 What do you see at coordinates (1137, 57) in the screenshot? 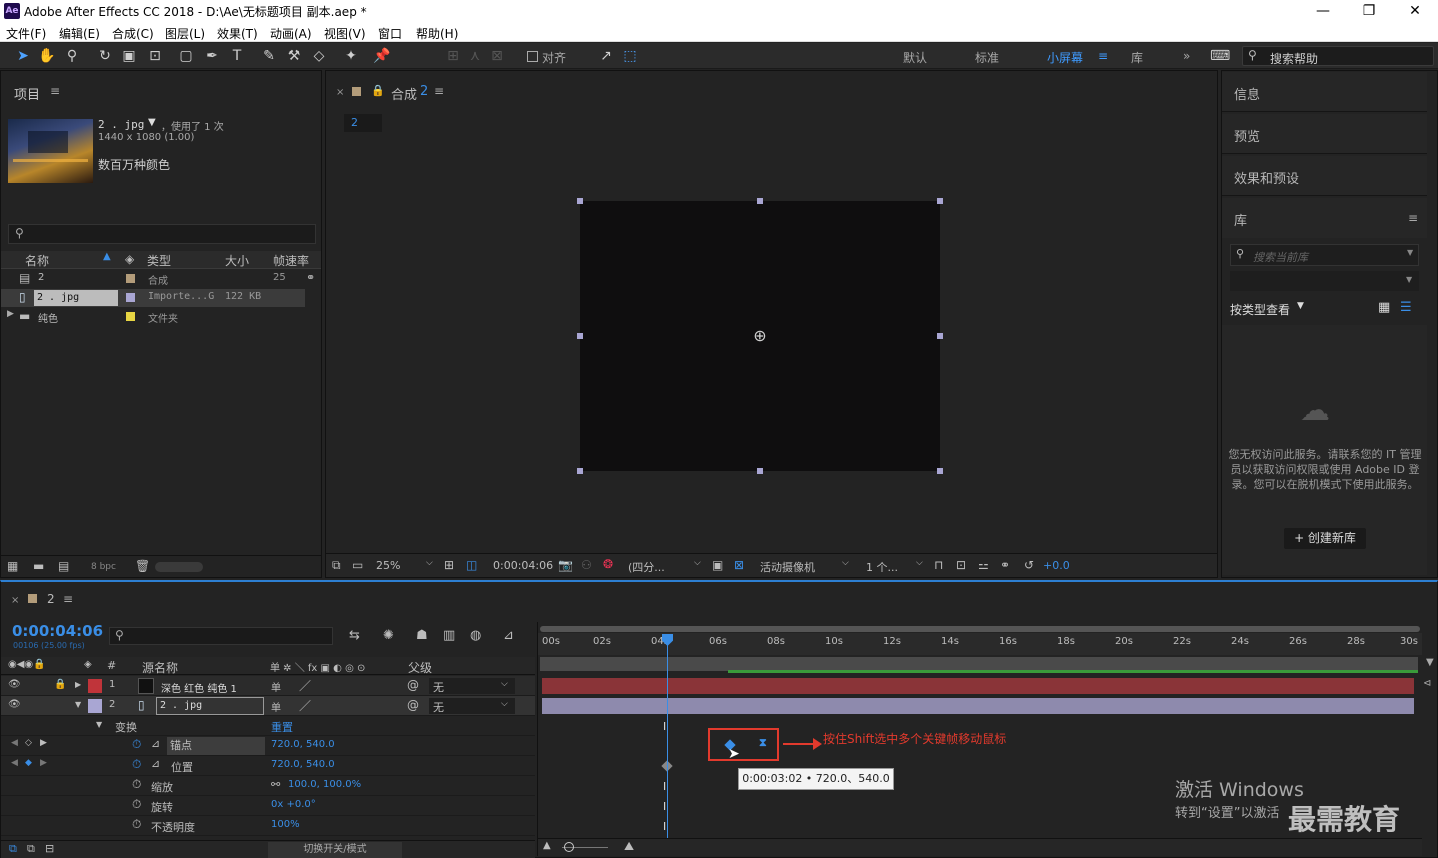
I see `workspace-library: 库` at bounding box center [1137, 57].